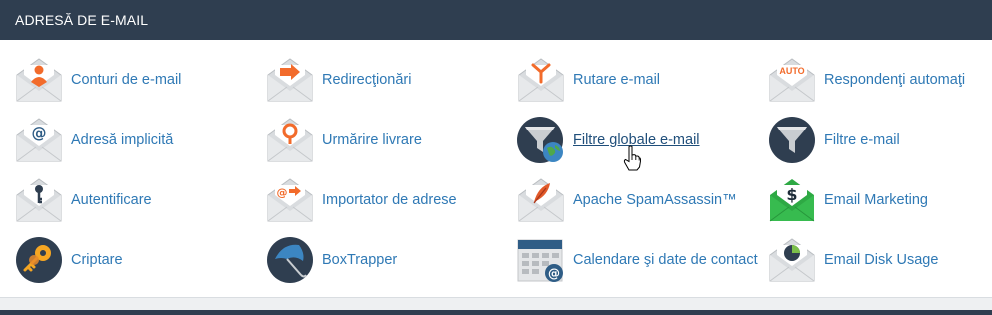  I want to click on at-envelope-icon: @, so click(39, 140).